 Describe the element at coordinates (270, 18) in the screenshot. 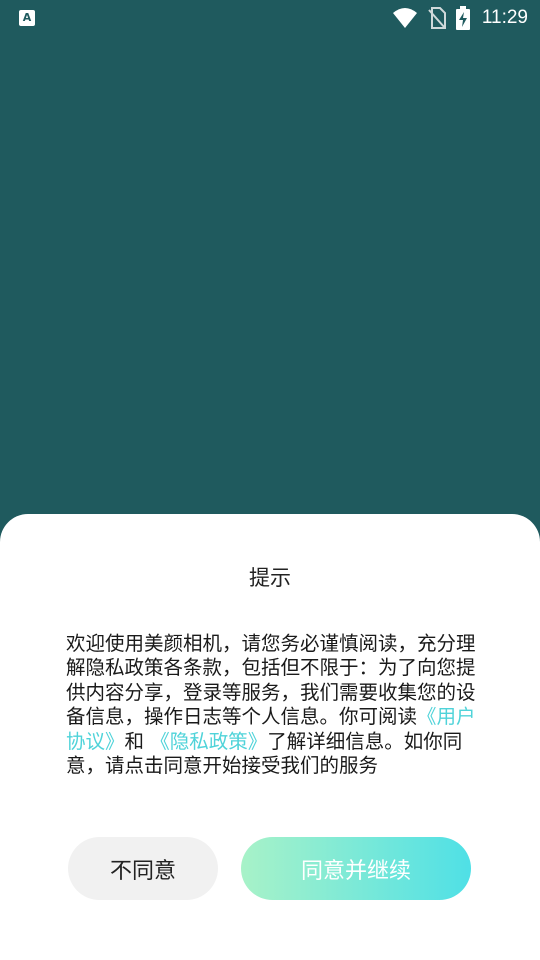

I see `status-bar: A 11:29` at that location.